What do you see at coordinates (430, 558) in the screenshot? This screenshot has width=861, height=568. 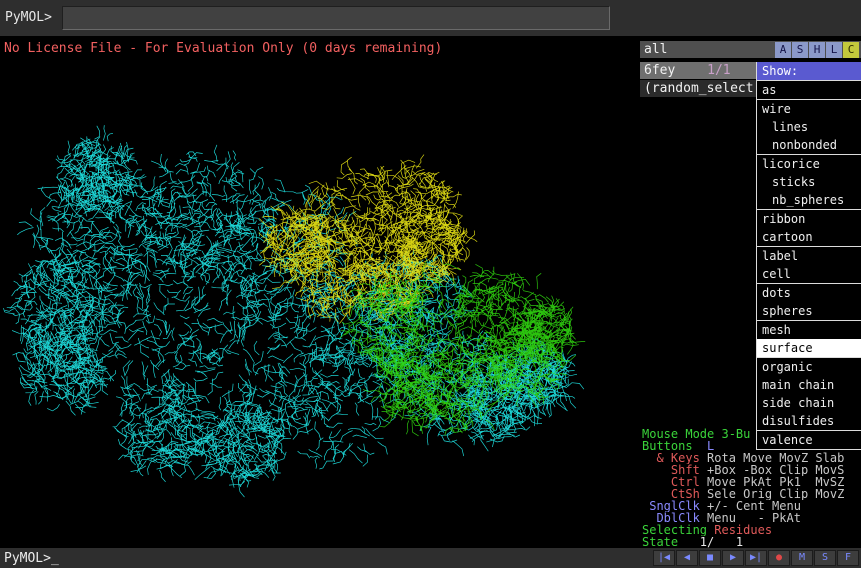 I see `bottom-command-bar: PyMOL>_ |◀ ◀ ■ ▶ ▶| ● M S F` at bounding box center [430, 558].